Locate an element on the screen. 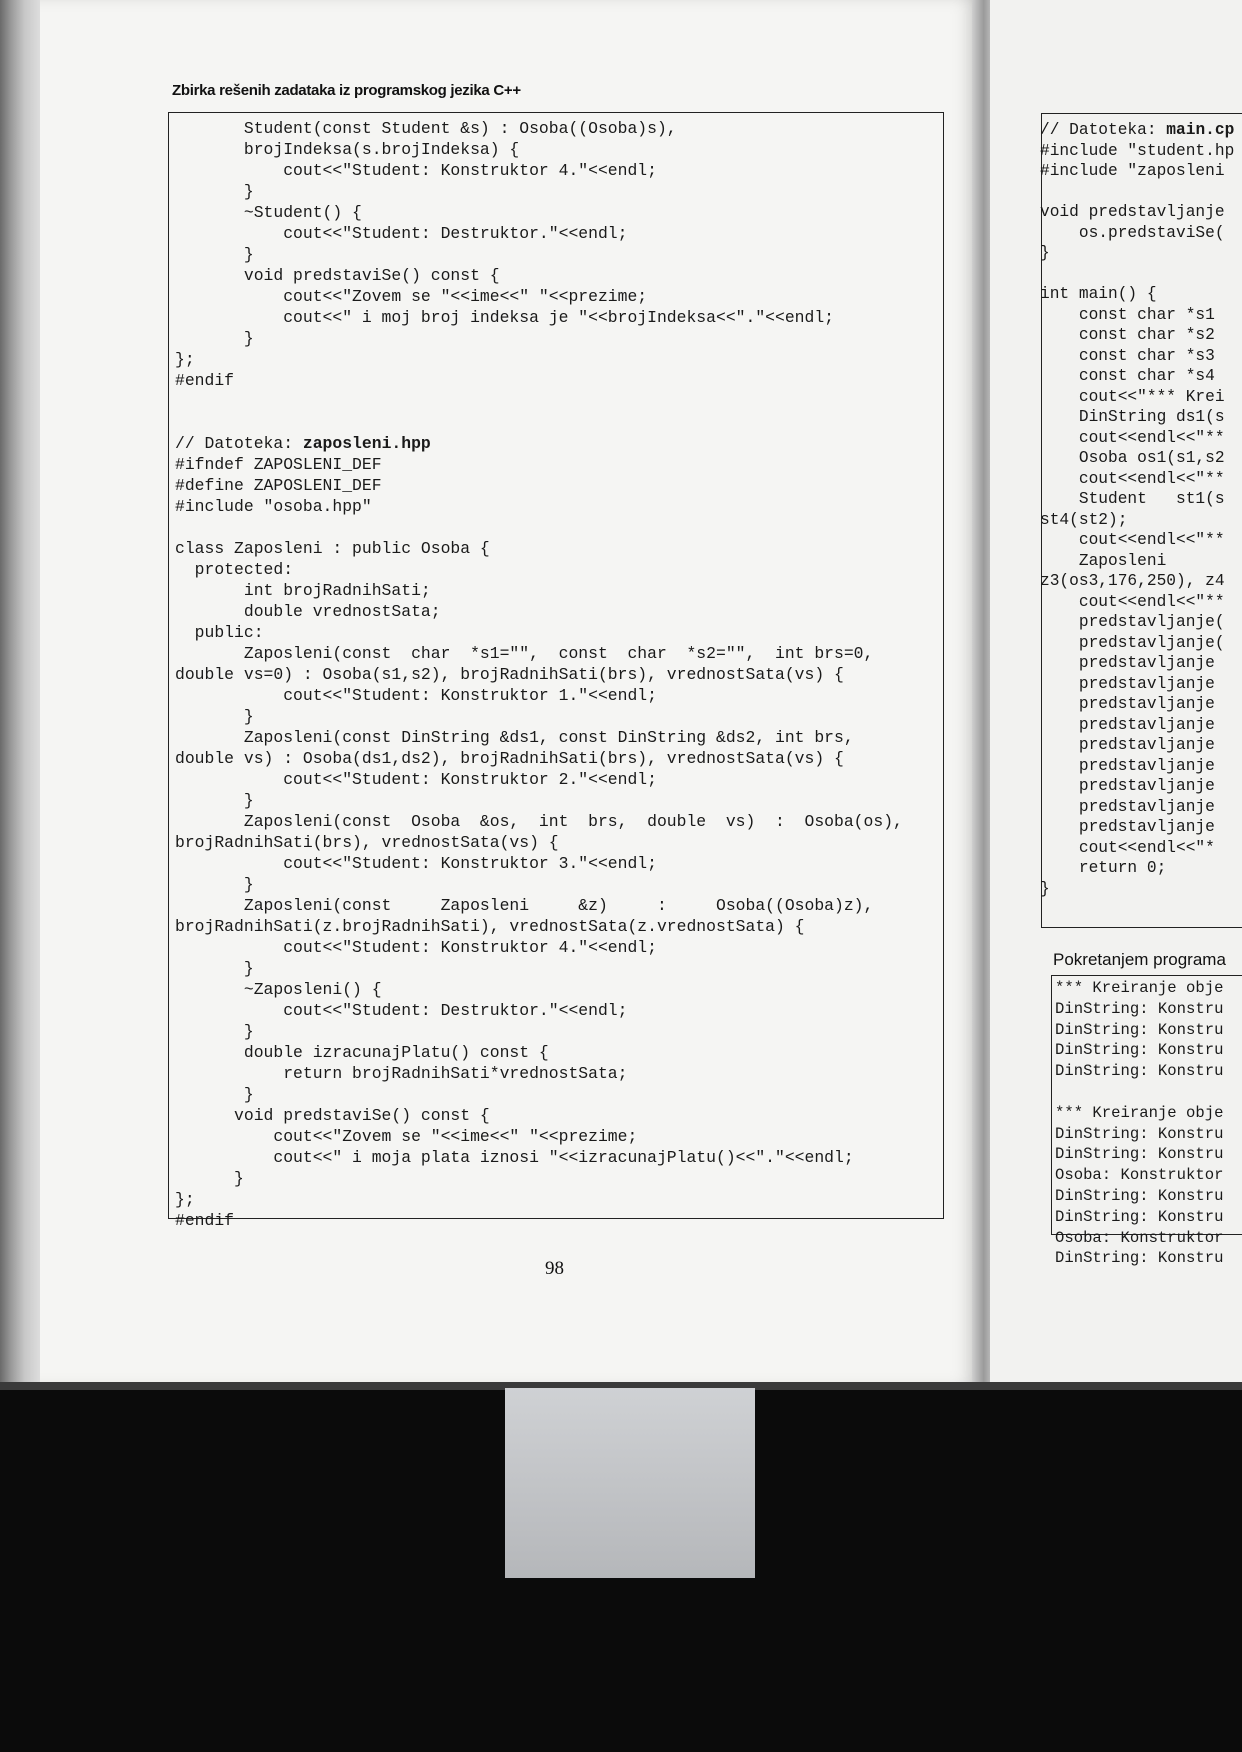 The width and height of the screenshot is (1242, 1752). code-line: const char *s1 is located at coordinates (1127, 314).